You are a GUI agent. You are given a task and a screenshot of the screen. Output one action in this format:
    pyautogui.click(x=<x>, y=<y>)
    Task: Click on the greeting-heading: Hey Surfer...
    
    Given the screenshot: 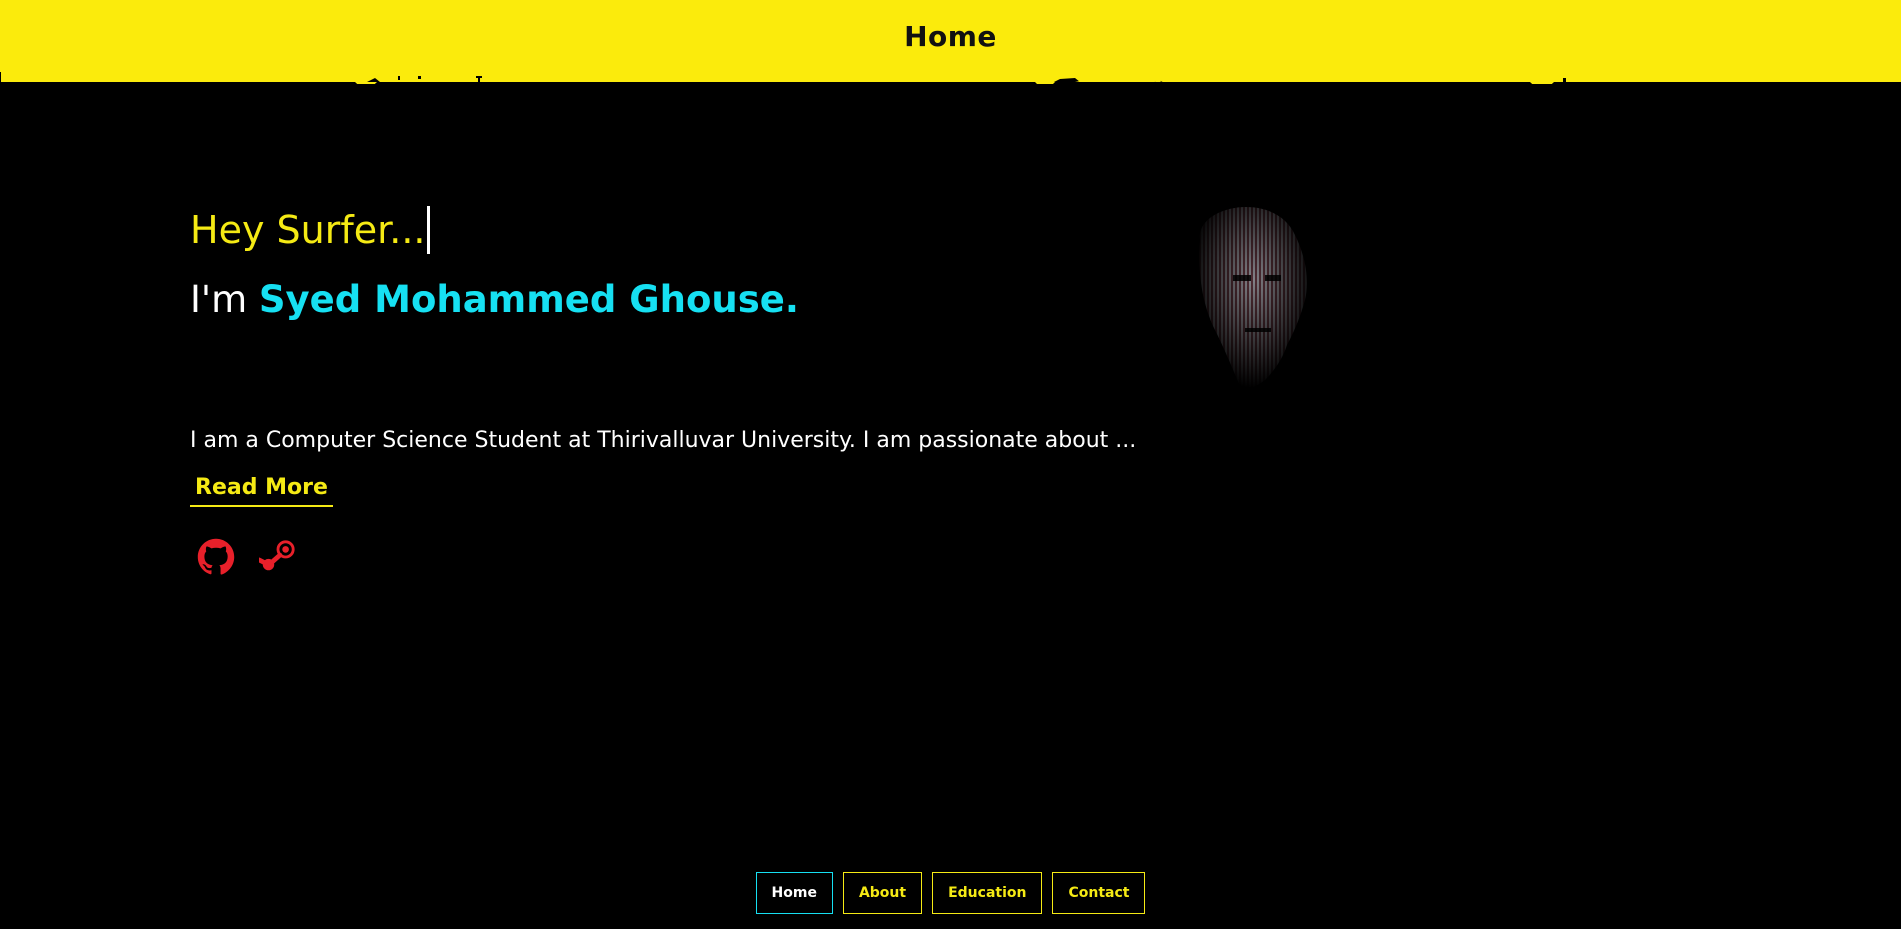 What is the action you would take?
    pyautogui.click(x=310, y=230)
    